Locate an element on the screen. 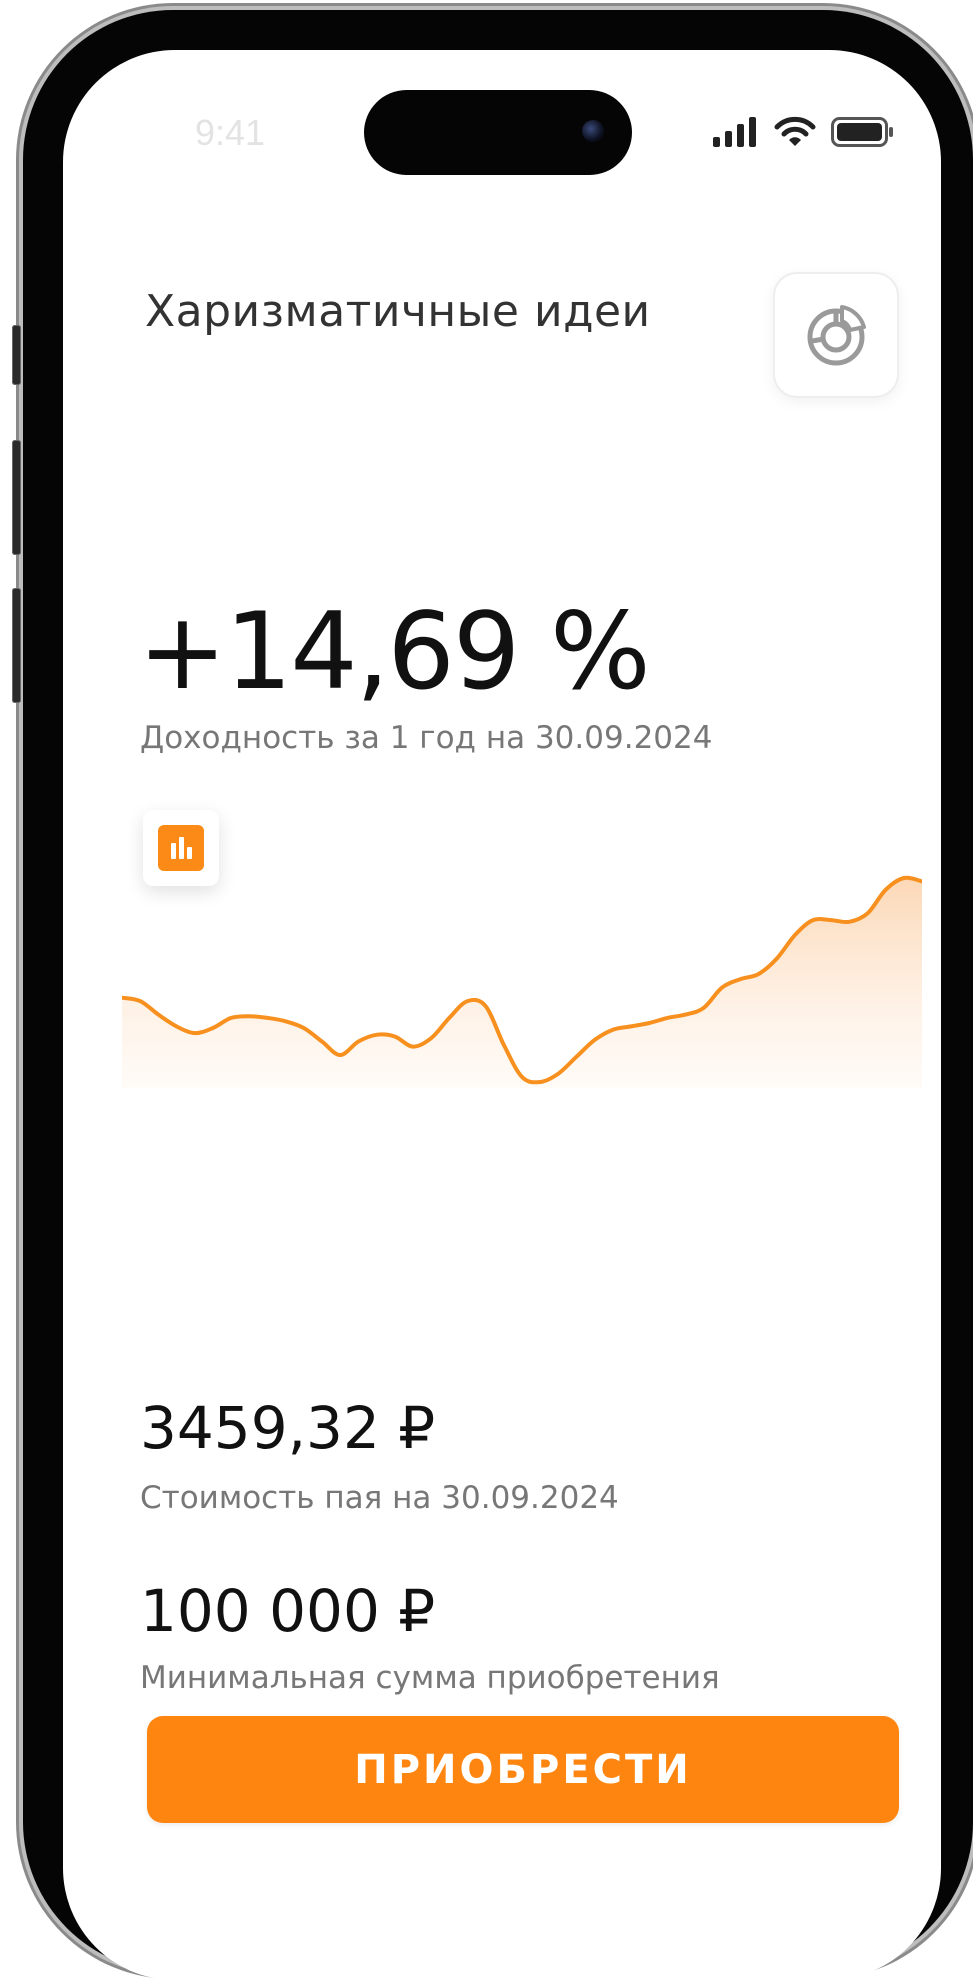 Image resolution: width=973 pixels, height=1980 pixels. unit-price: 3459,32 ₽ is located at coordinates (288, 1428).